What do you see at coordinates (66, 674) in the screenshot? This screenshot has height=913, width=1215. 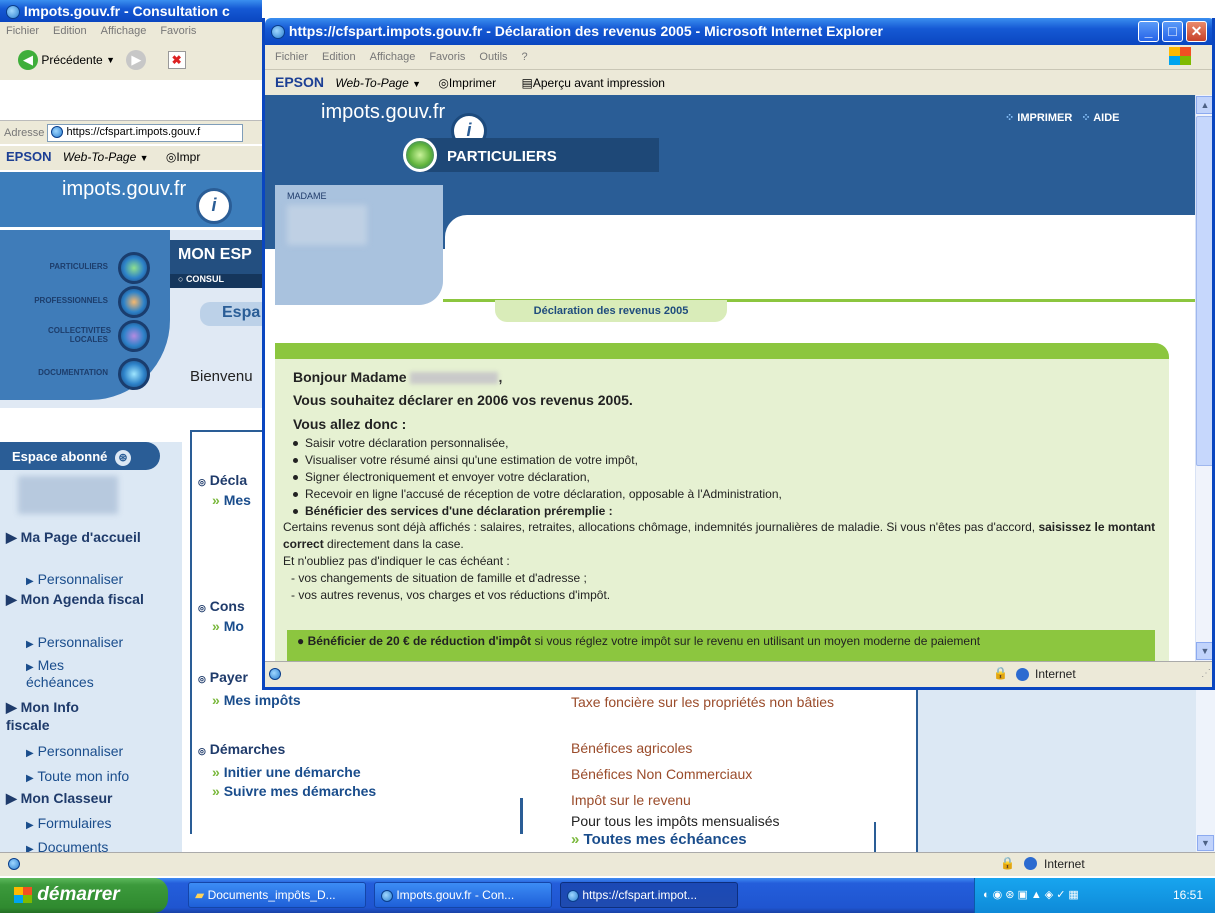 I see `sidebar-sub-echeances: ▶ Mes échéances` at bounding box center [66, 674].